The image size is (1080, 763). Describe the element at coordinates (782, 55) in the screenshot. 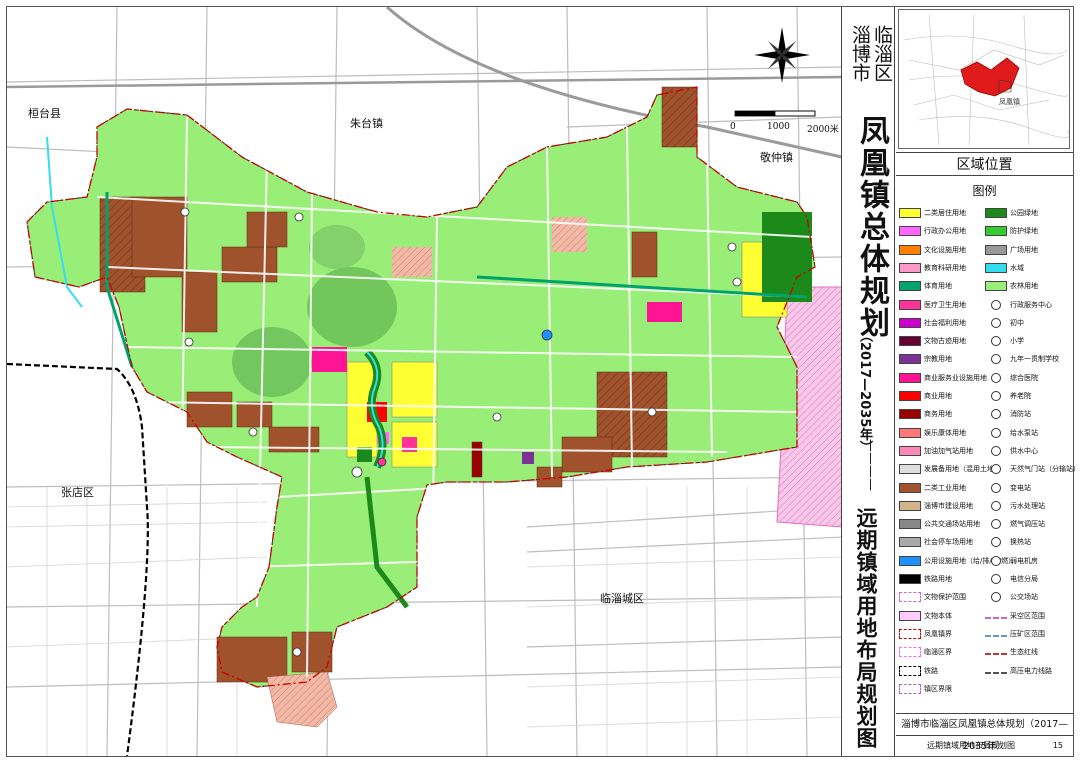

I see `north-arrow` at that location.